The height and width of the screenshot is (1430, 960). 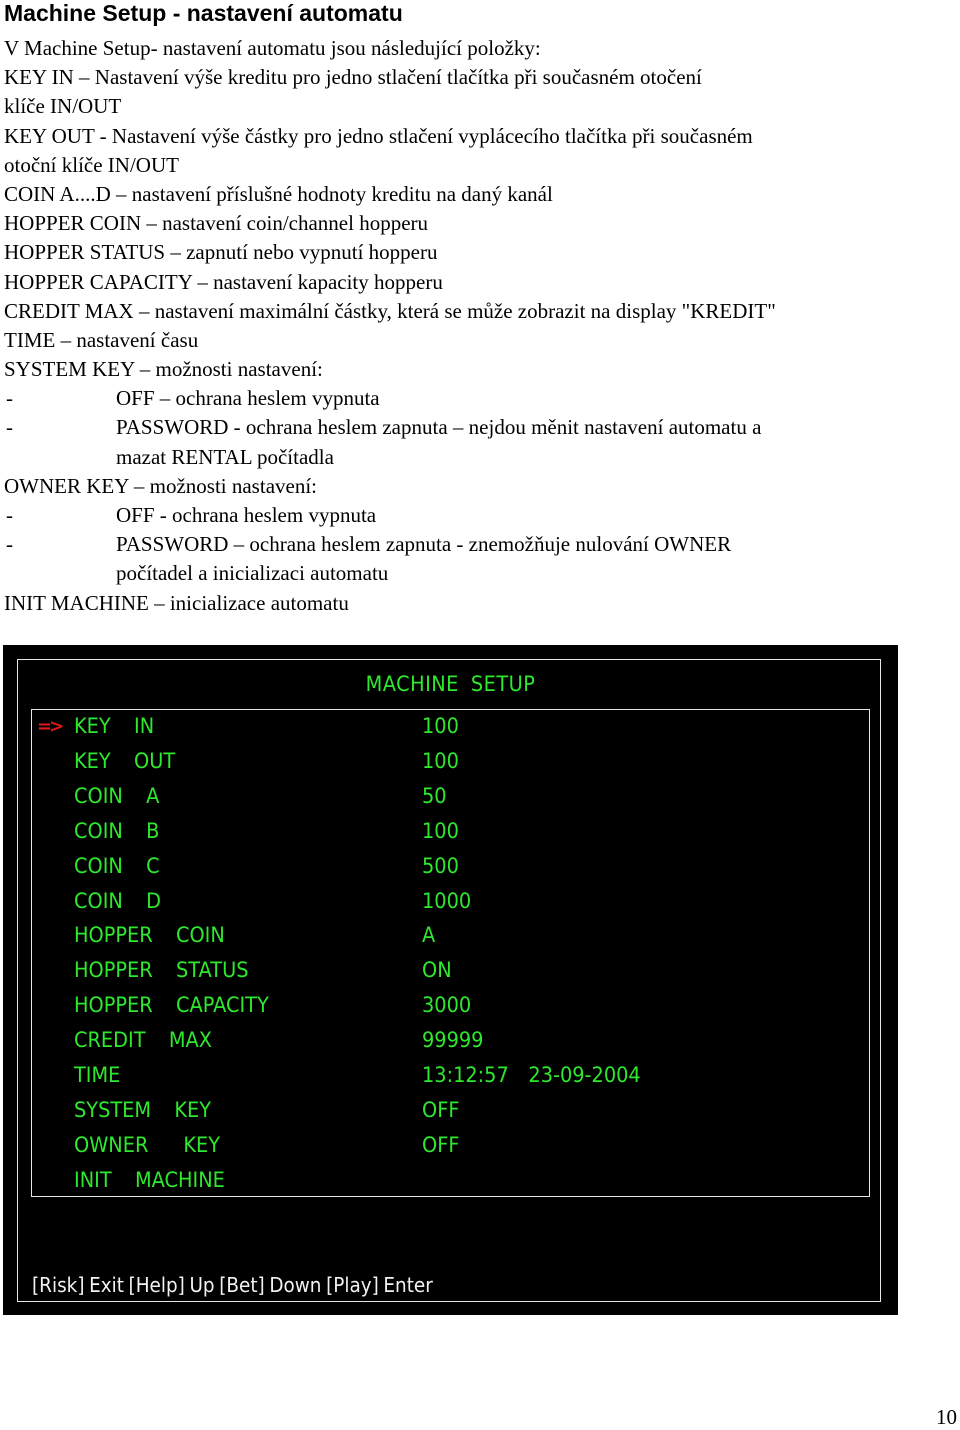 I want to click on setting-label: HOPPER CAPACITY, so click(x=171, y=1005).